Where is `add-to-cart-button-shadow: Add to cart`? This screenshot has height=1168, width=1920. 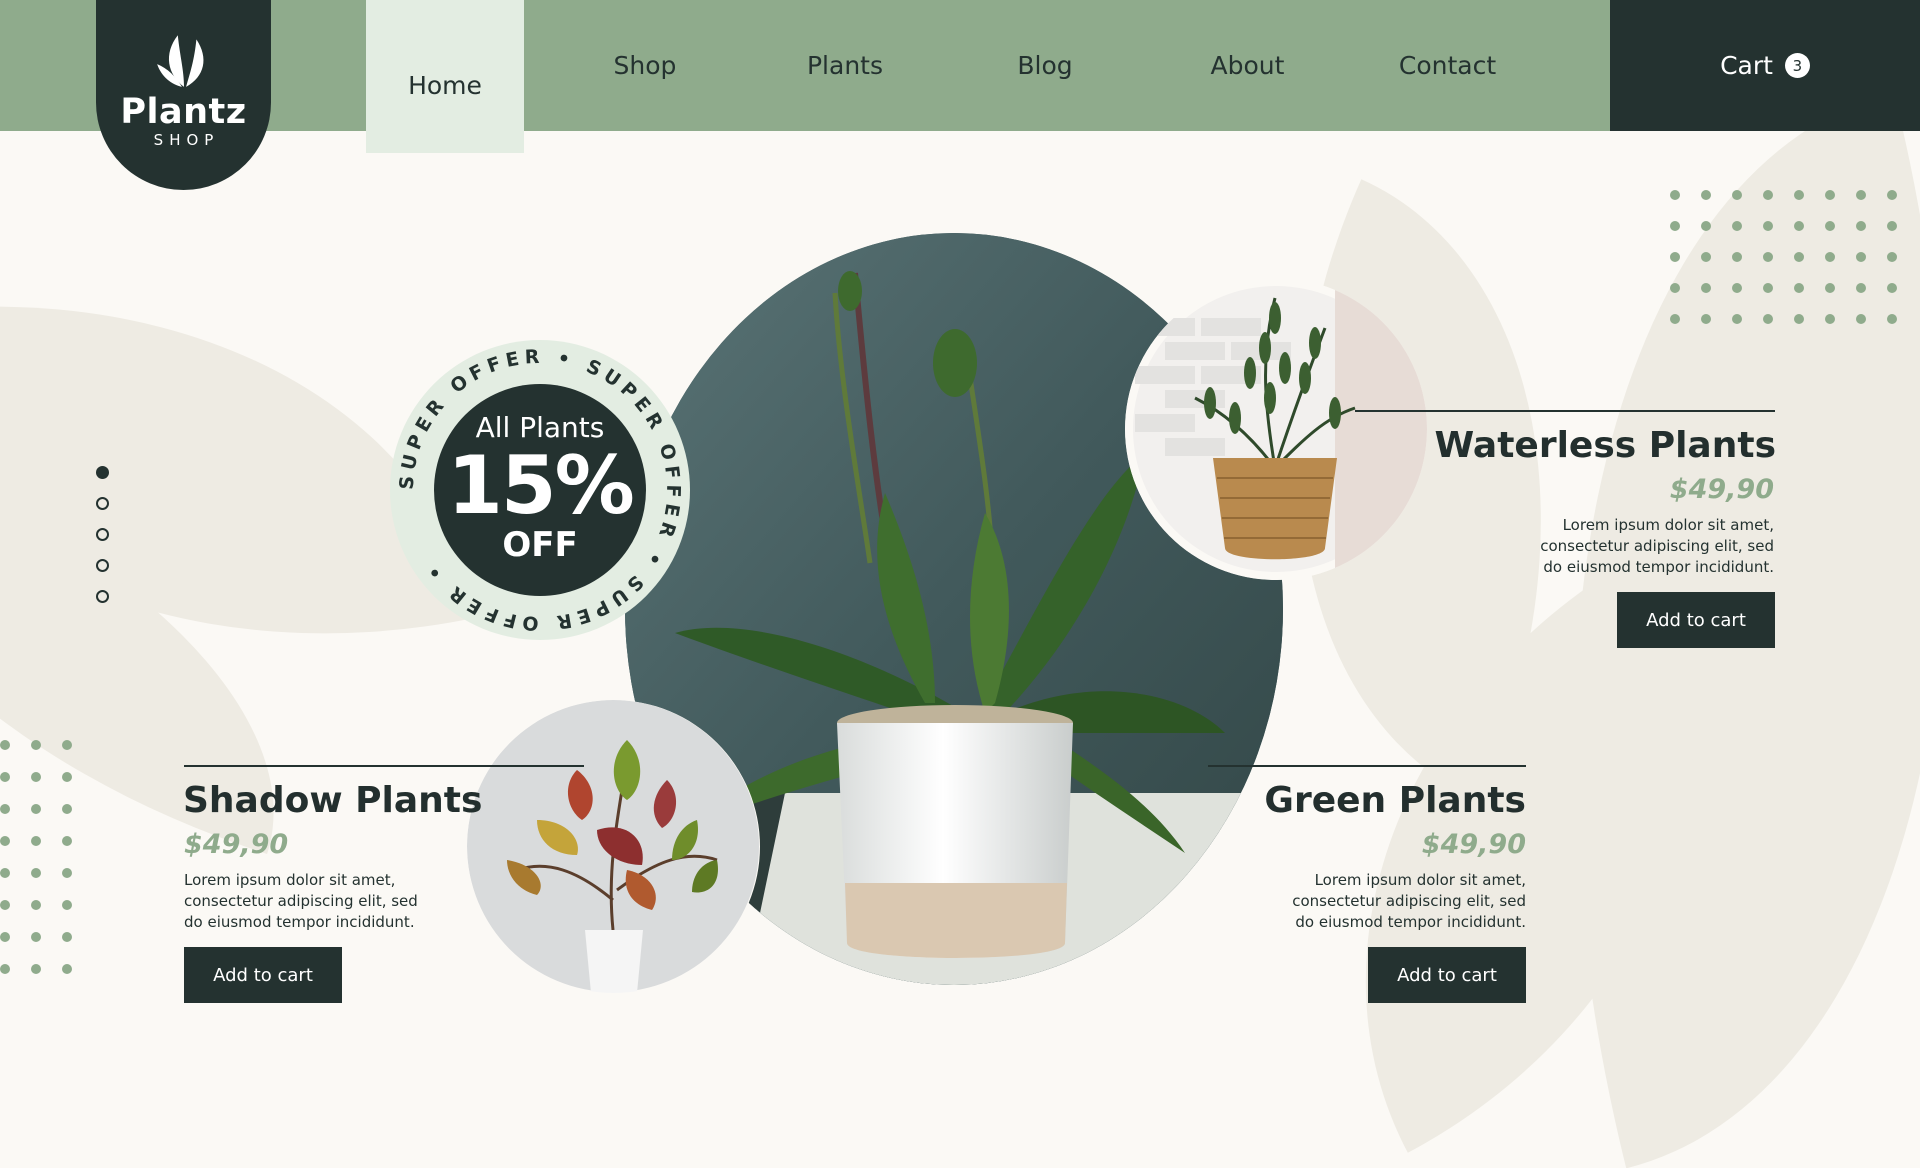
add-to-cart-button-shadow: Add to cart is located at coordinates (263, 975).